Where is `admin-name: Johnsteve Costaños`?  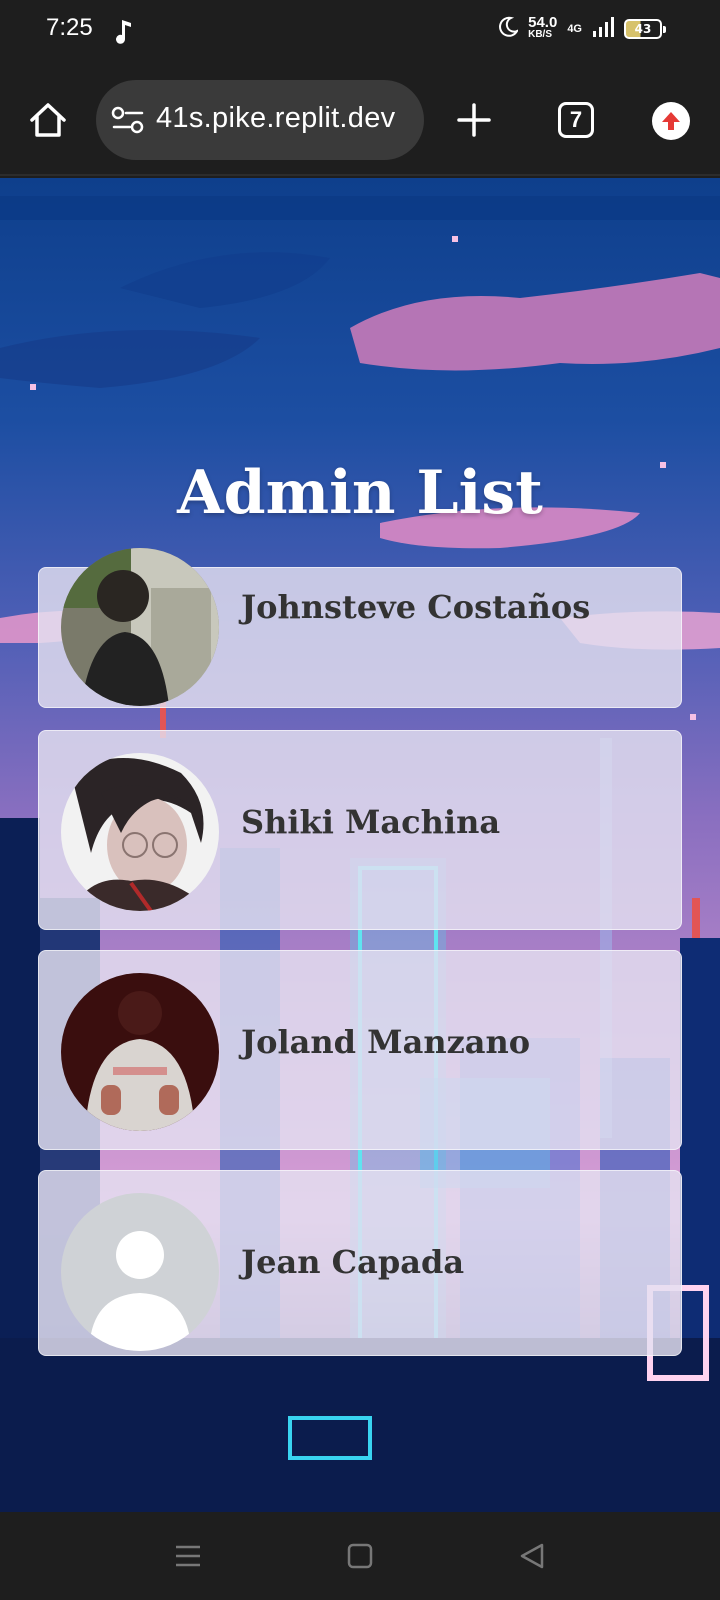 admin-name: Johnsteve Costaños is located at coordinates (416, 607).